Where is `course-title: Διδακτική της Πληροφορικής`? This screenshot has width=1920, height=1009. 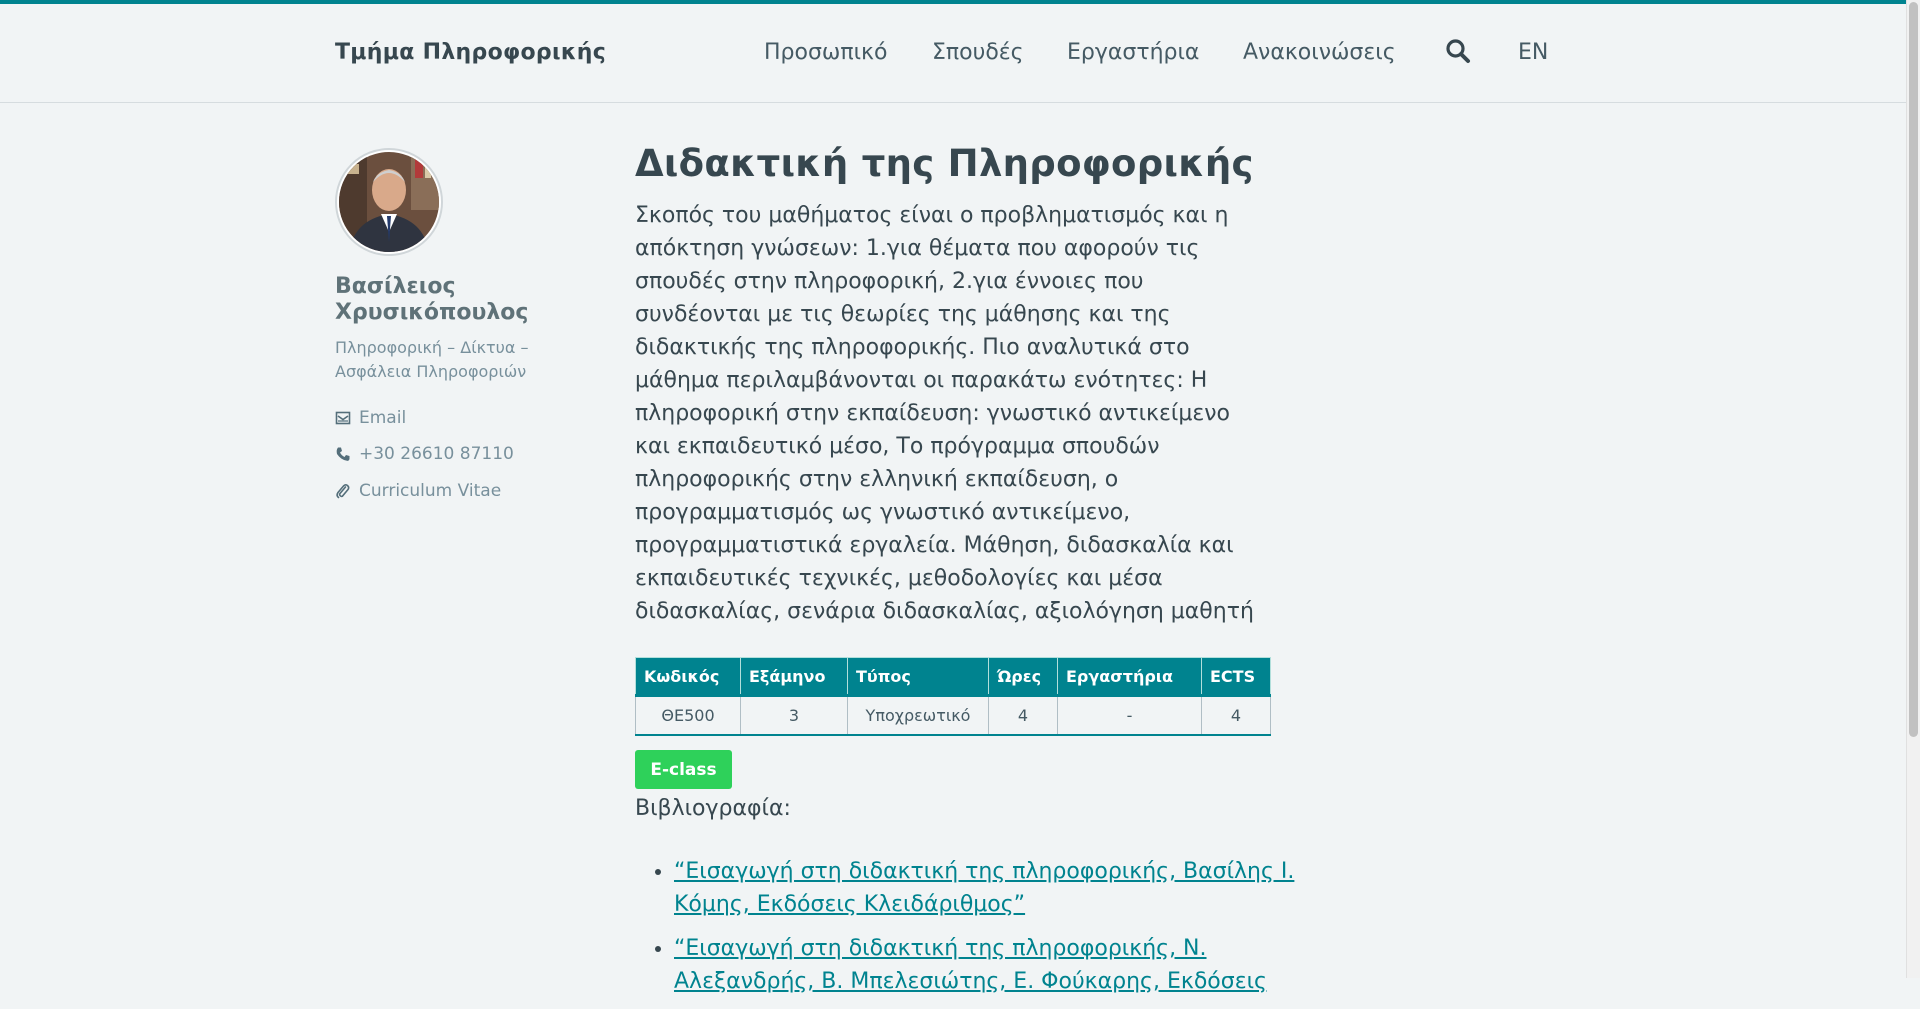 course-title: Διδακτική της Πληροφορικής is located at coordinates (944, 163).